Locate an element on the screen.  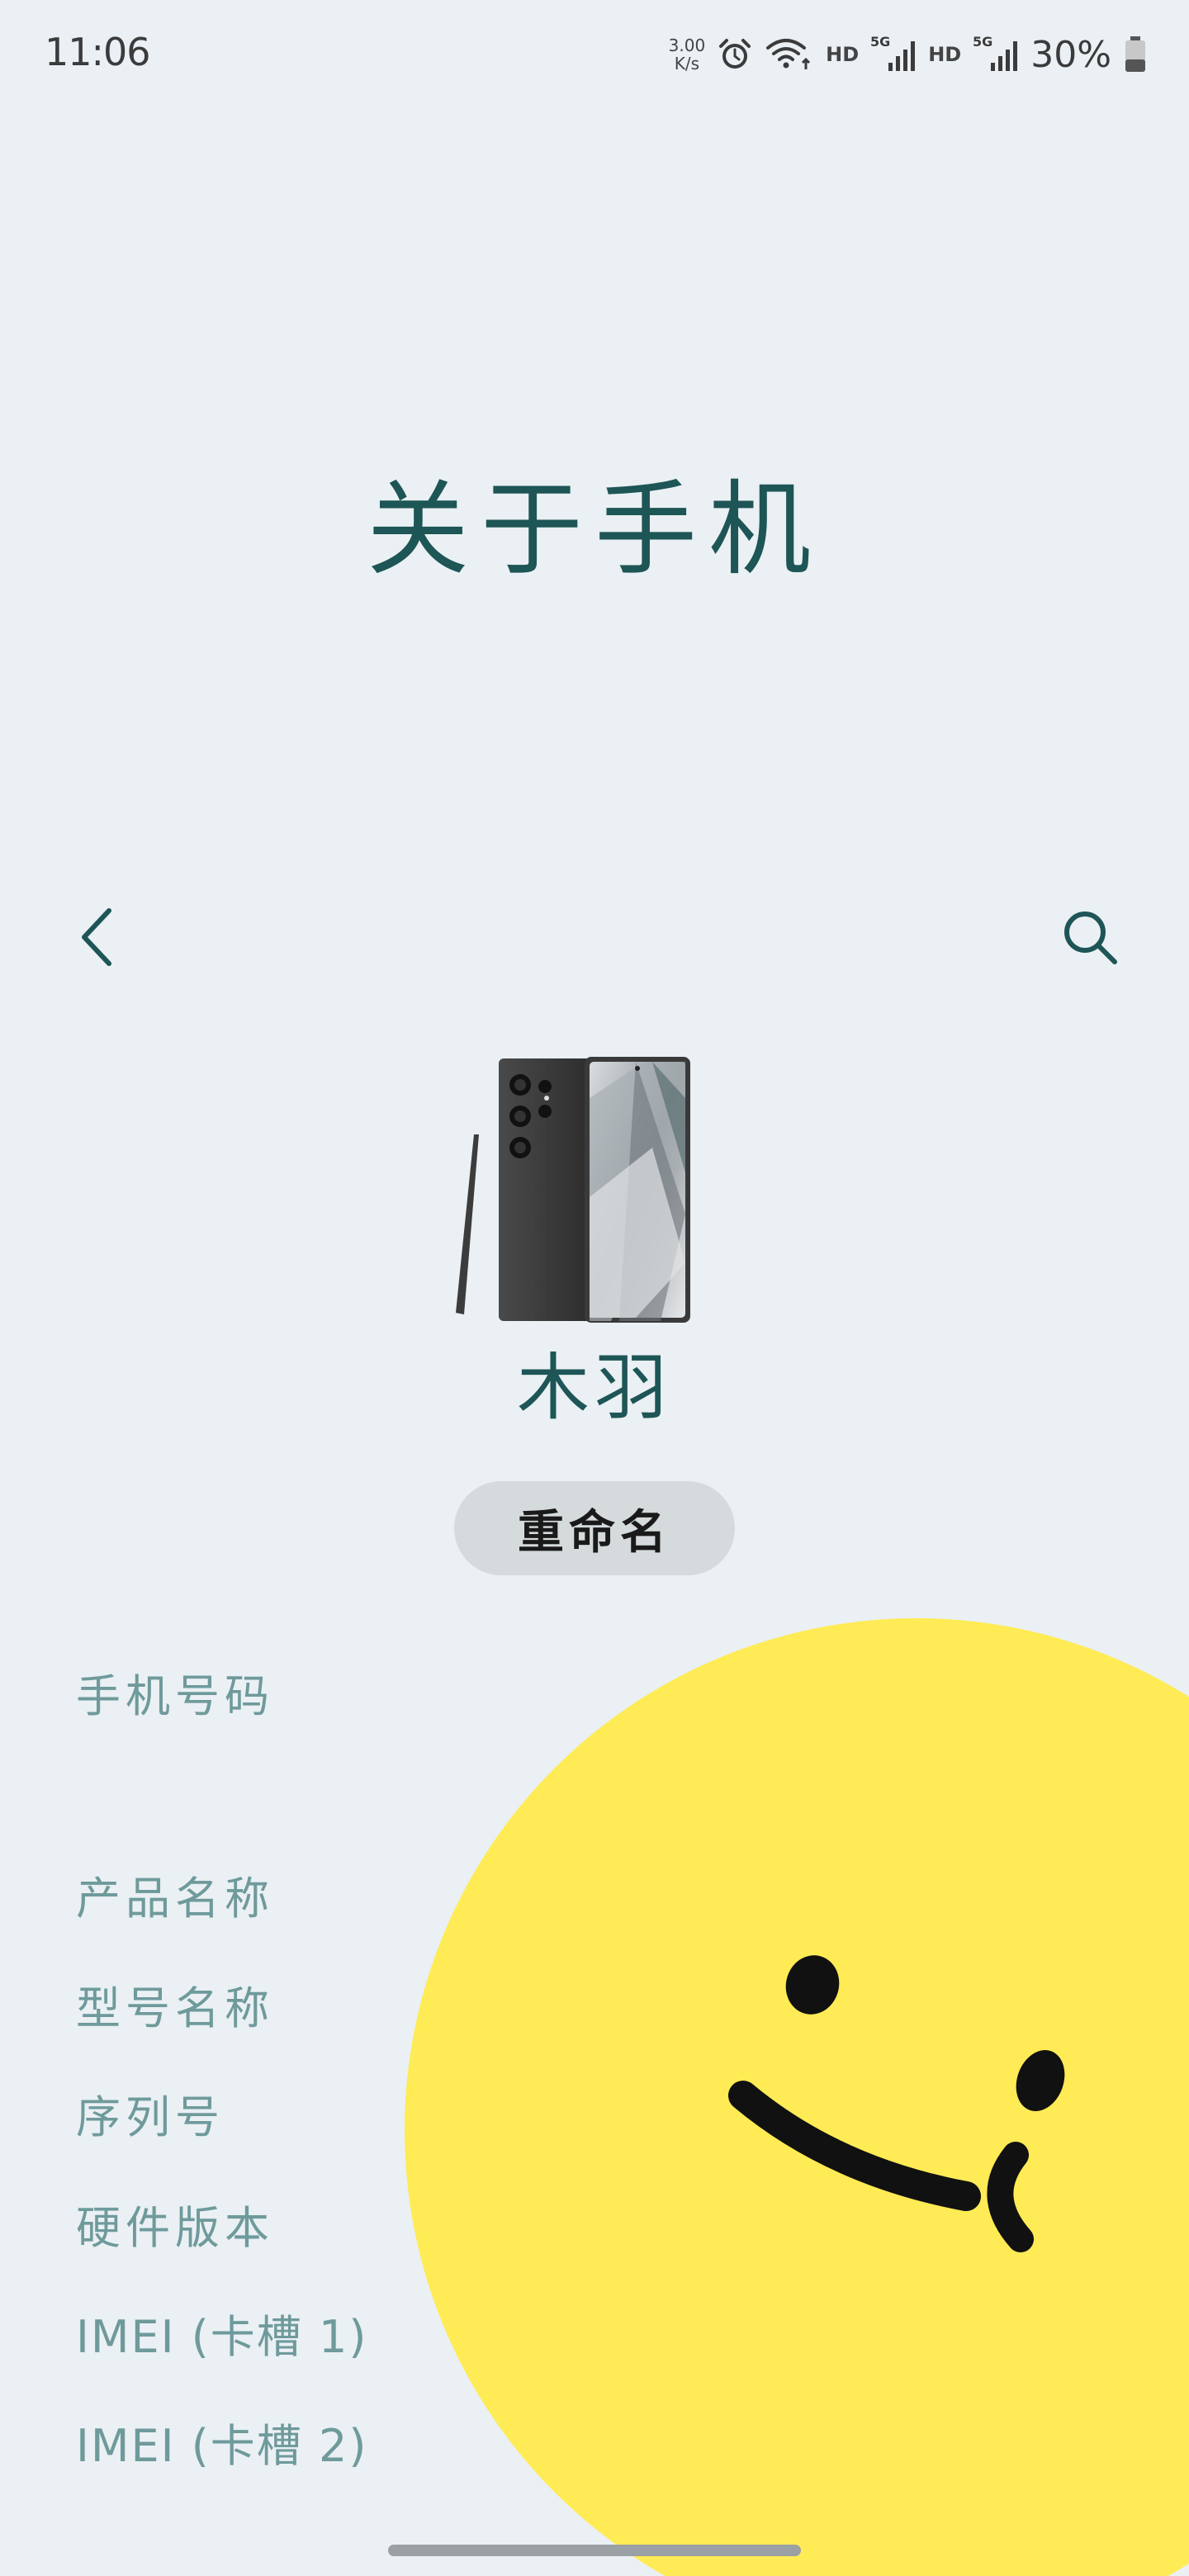
info-item-imei-slot-2: IMEI (卡槽 2) is located at coordinates (221, 2441).